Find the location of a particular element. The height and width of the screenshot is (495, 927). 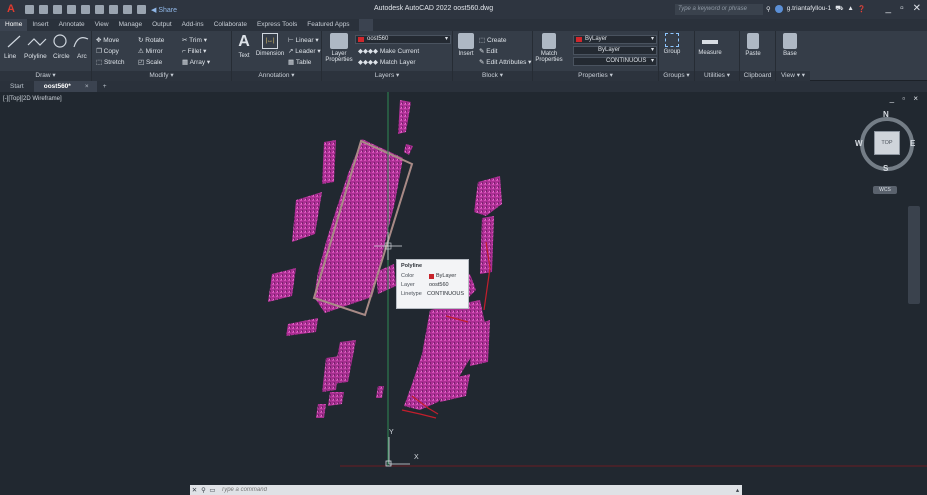

viewcube-north: N is located at coordinates (886, 114).